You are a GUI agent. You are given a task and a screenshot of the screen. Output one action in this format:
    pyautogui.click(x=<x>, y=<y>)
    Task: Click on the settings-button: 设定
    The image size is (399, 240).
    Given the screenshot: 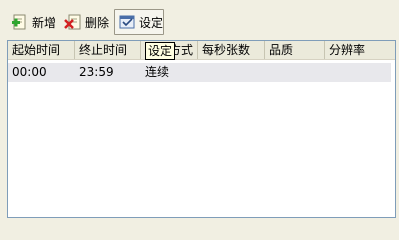 What is the action you would take?
    pyautogui.click(x=139, y=22)
    